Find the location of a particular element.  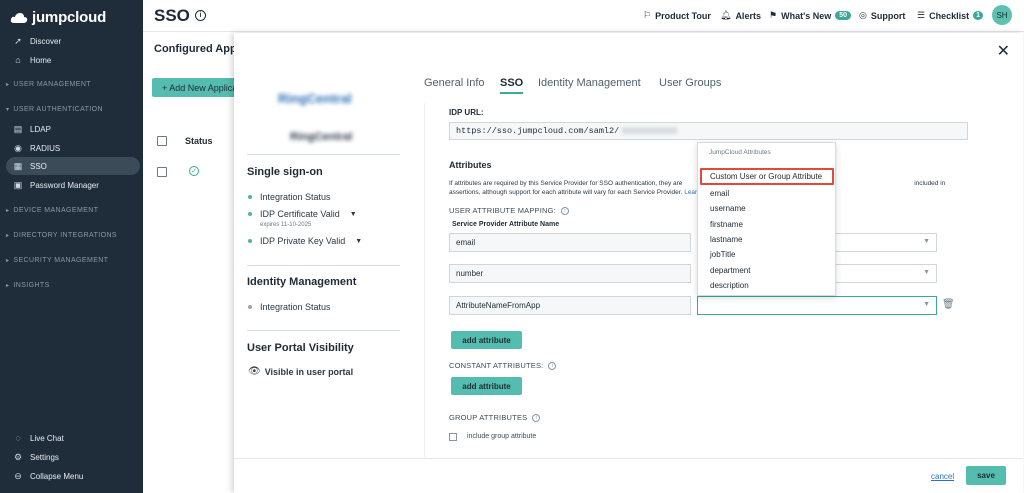

support-button: ◎ Support is located at coordinates (882, 15).